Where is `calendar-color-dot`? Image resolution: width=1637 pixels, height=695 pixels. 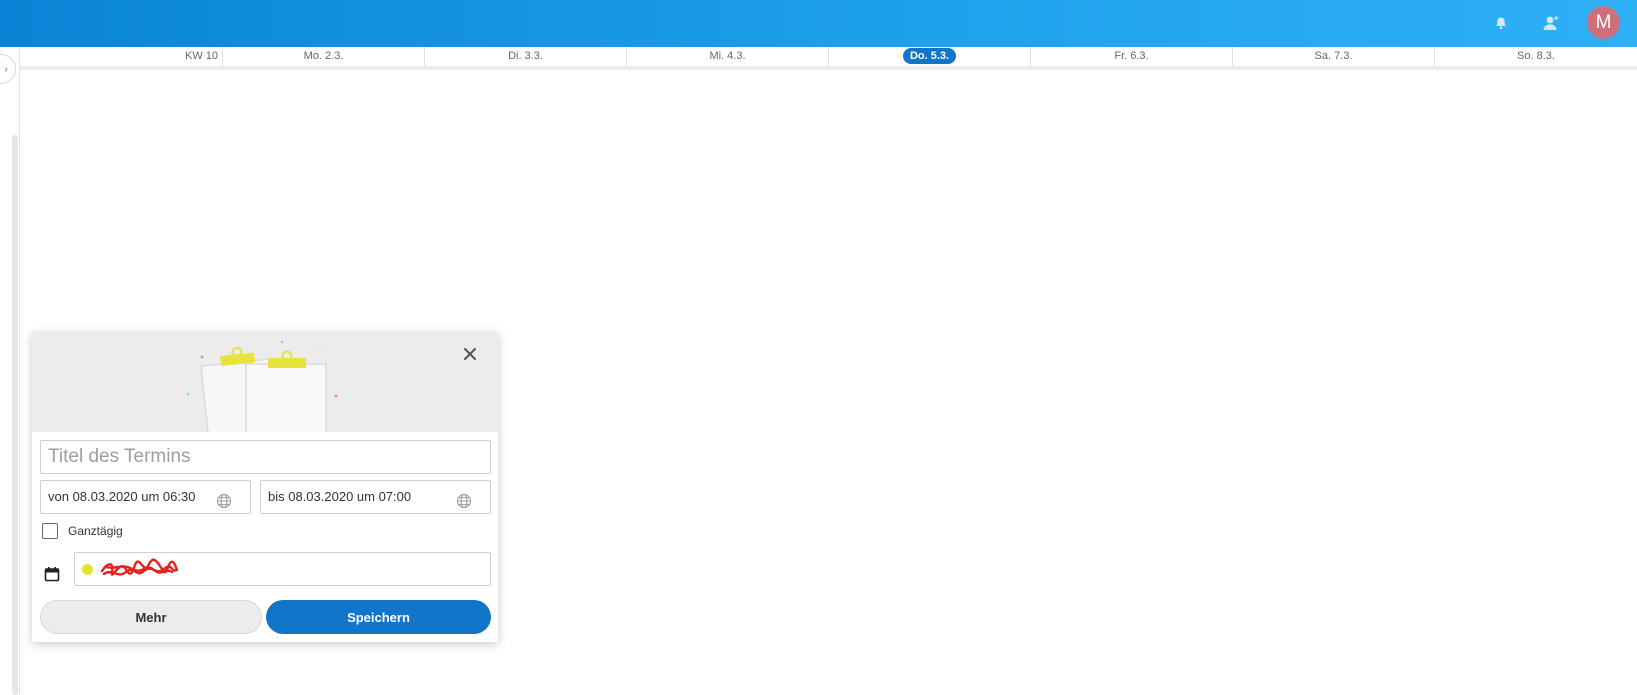 calendar-color-dot is located at coordinates (87, 569).